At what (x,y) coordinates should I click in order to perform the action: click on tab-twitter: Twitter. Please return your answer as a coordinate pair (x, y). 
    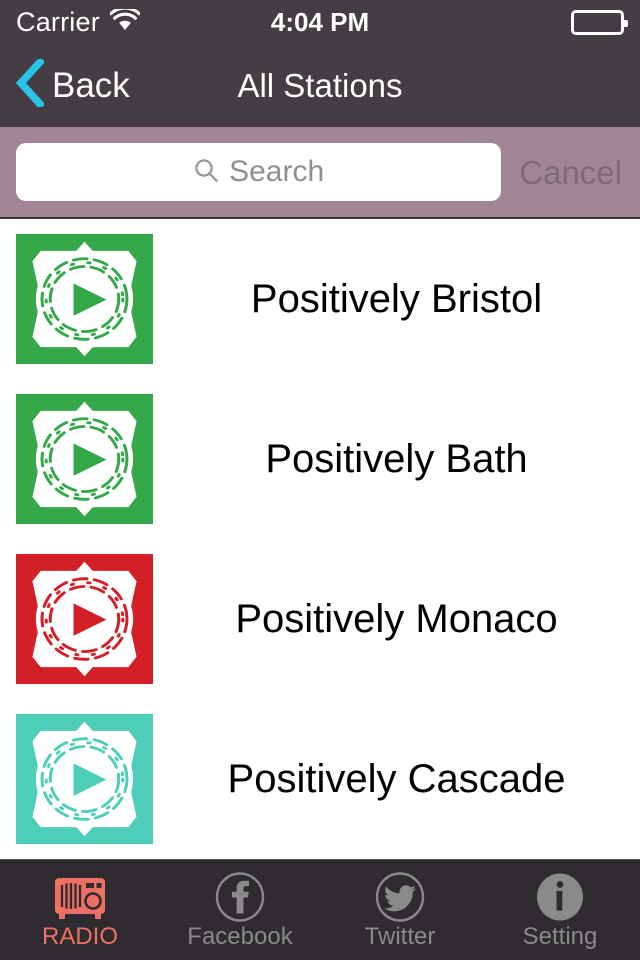
    Looking at the image, I should click on (400, 910).